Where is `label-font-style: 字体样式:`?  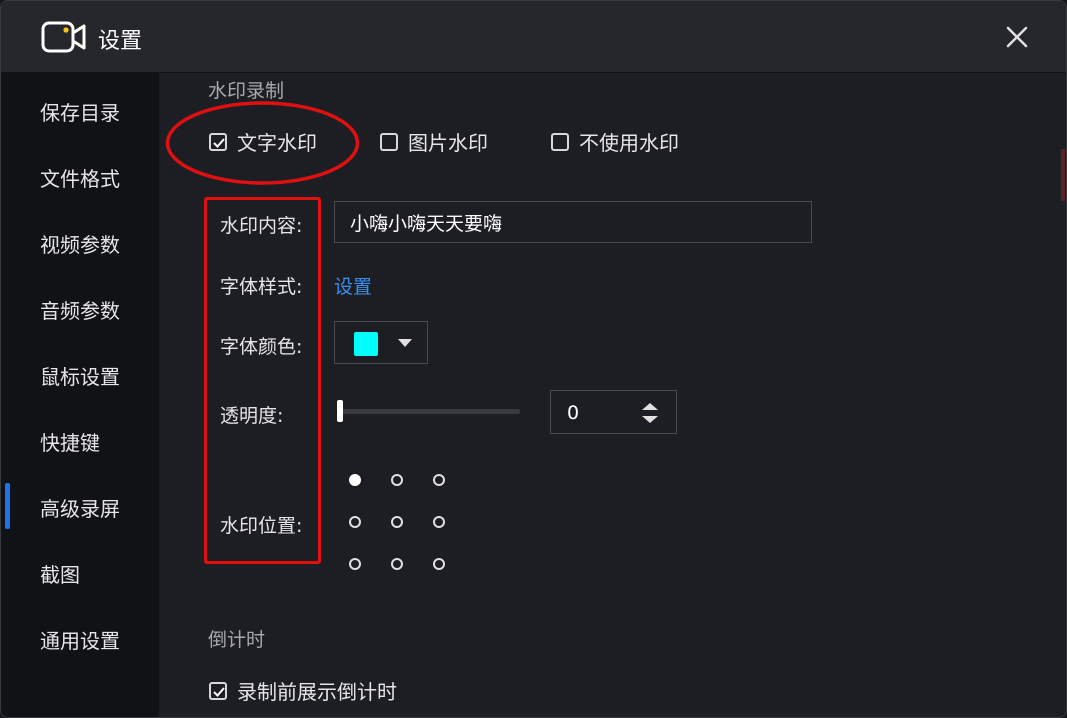
label-font-style: 字体样式: is located at coordinates (261, 287).